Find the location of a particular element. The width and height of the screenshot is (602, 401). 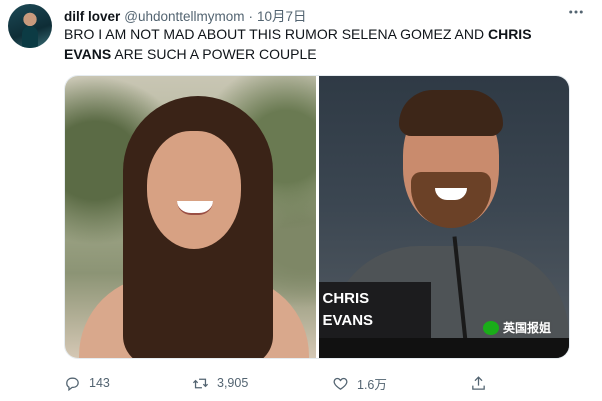

watermark-text: 英国报姐 is located at coordinates (526, 328).